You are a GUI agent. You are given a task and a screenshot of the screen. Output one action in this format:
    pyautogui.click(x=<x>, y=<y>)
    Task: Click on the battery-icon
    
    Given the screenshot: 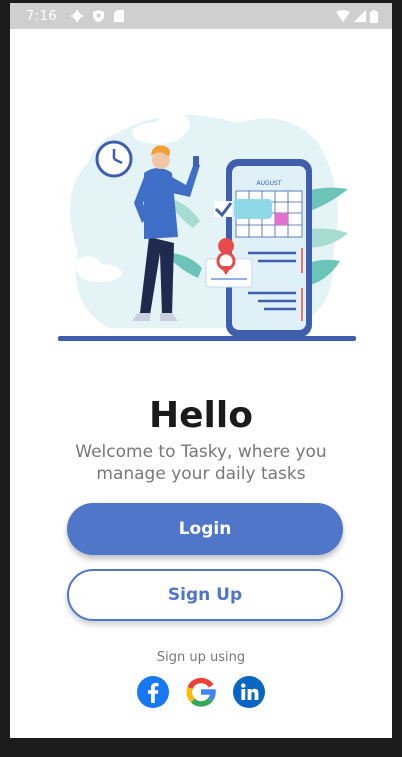 What is the action you would take?
    pyautogui.click(x=374, y=16)
    